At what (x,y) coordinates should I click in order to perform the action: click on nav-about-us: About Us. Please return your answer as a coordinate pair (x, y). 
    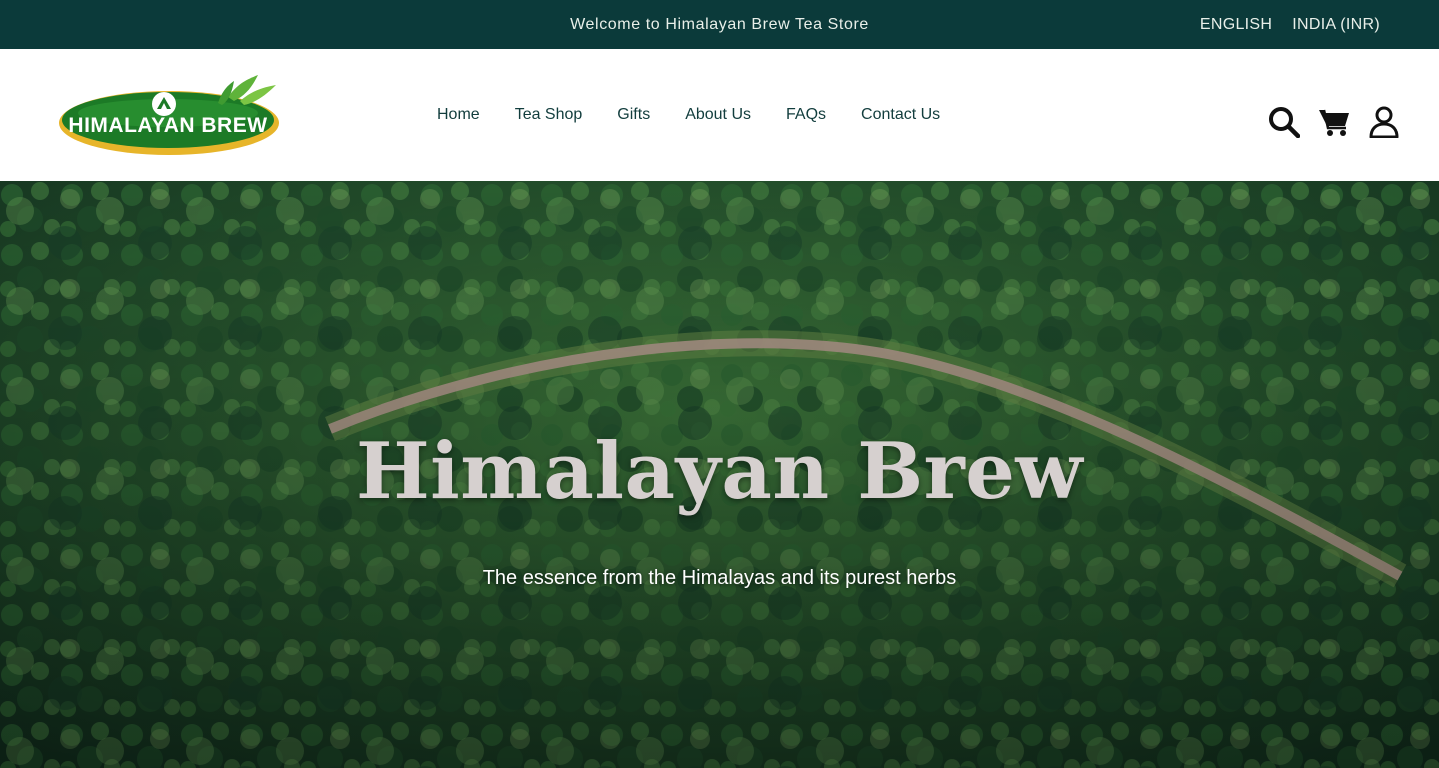
    Looking at the image, I should click on (718, 115).